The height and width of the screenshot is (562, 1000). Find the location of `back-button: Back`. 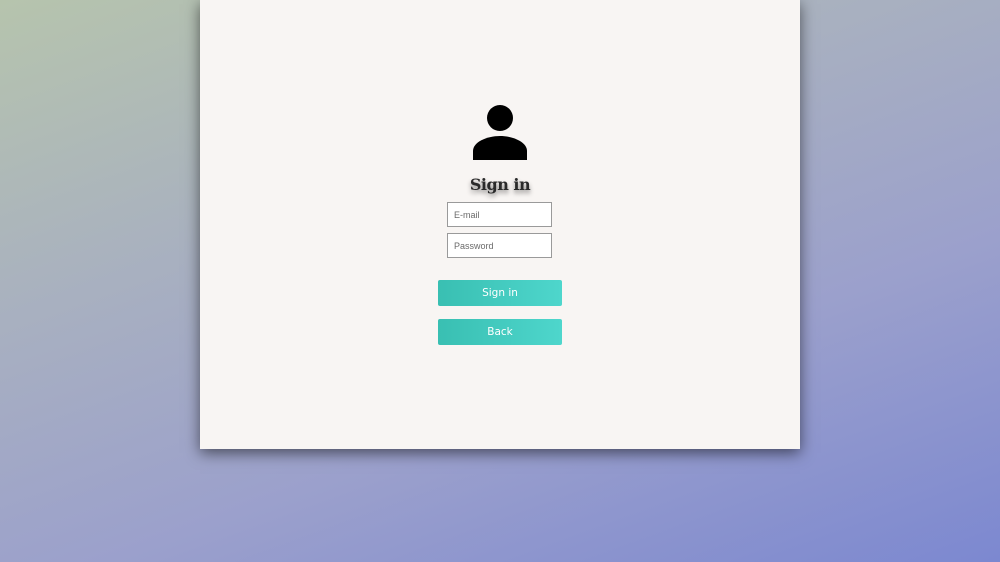

back-button: Back is located at coordinates (500, 332).